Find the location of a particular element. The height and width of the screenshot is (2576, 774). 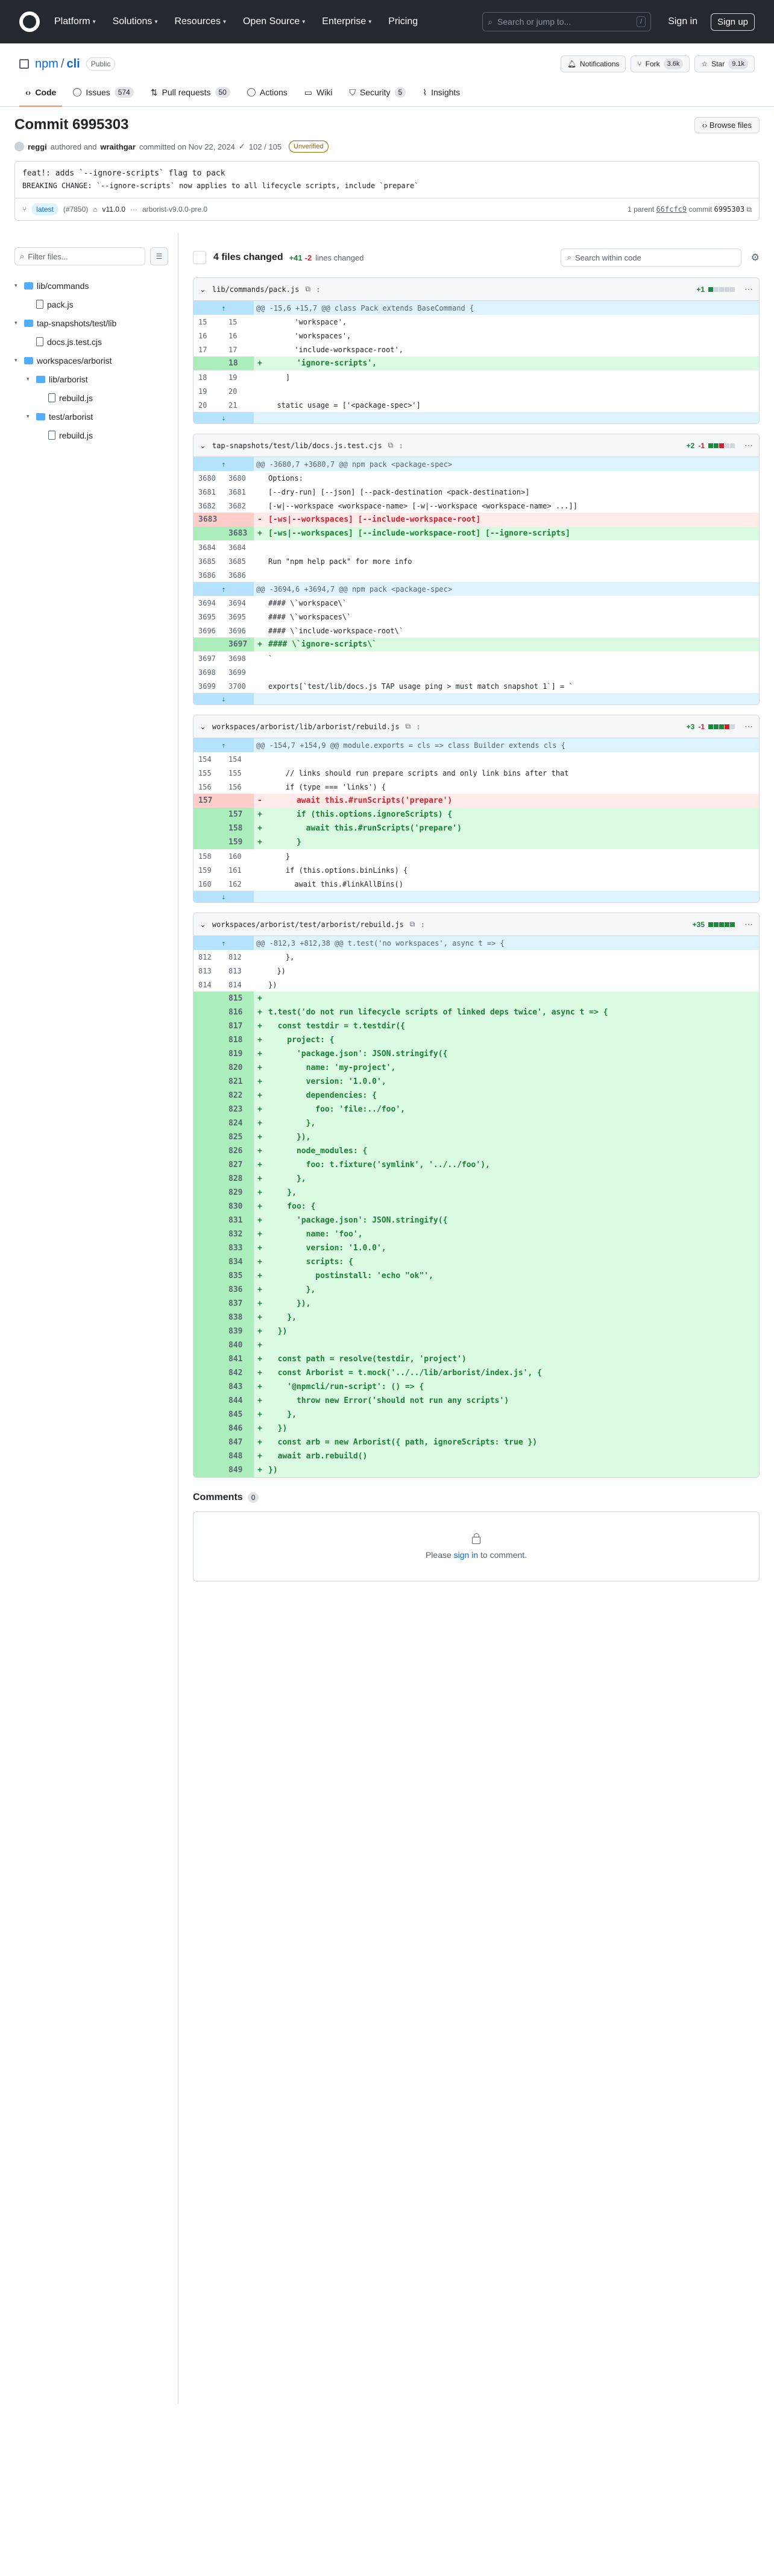

tree-file: pack.js is located at coordinates (91, 304).